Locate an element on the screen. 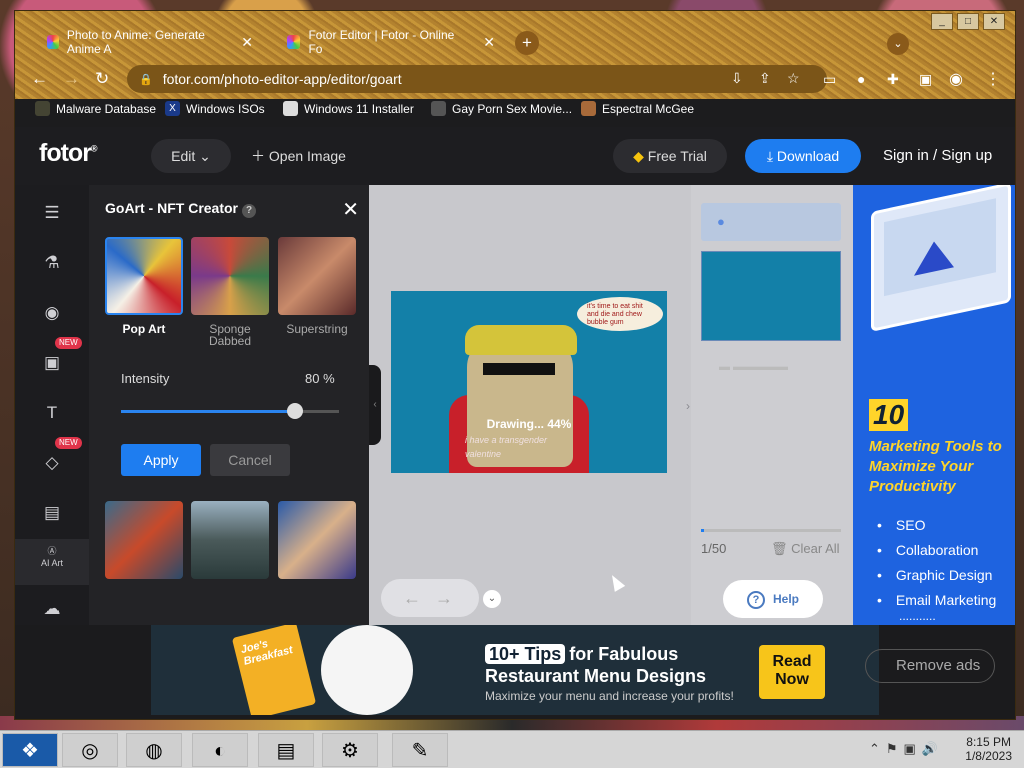  maximize-button: □ is located at coordinates (968, 21).